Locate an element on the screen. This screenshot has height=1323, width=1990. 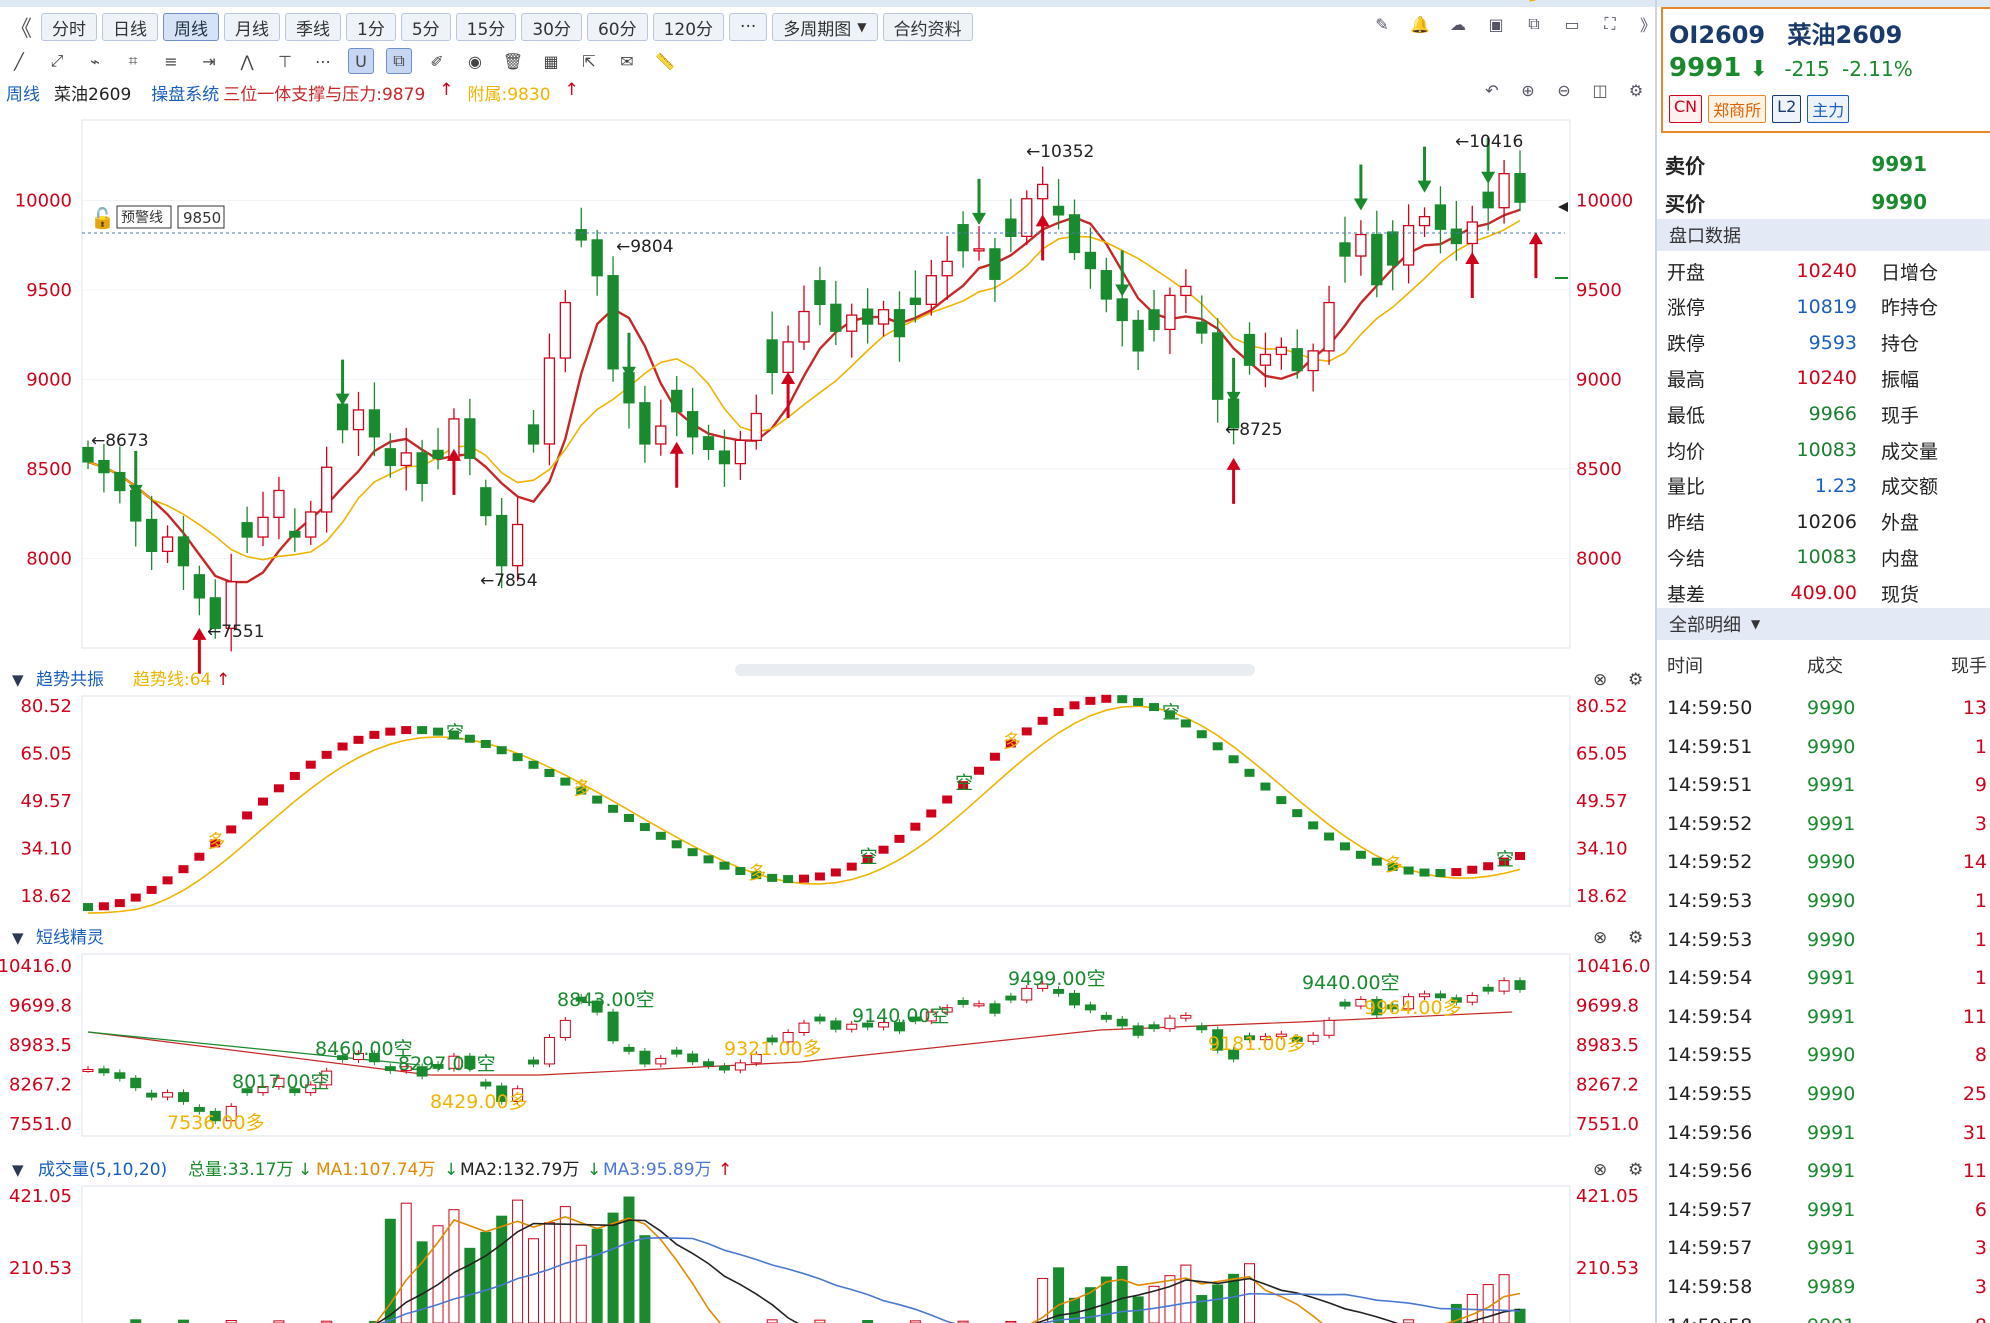
y-tick-right: 421.05 is located at coordinates (1607, 1196).